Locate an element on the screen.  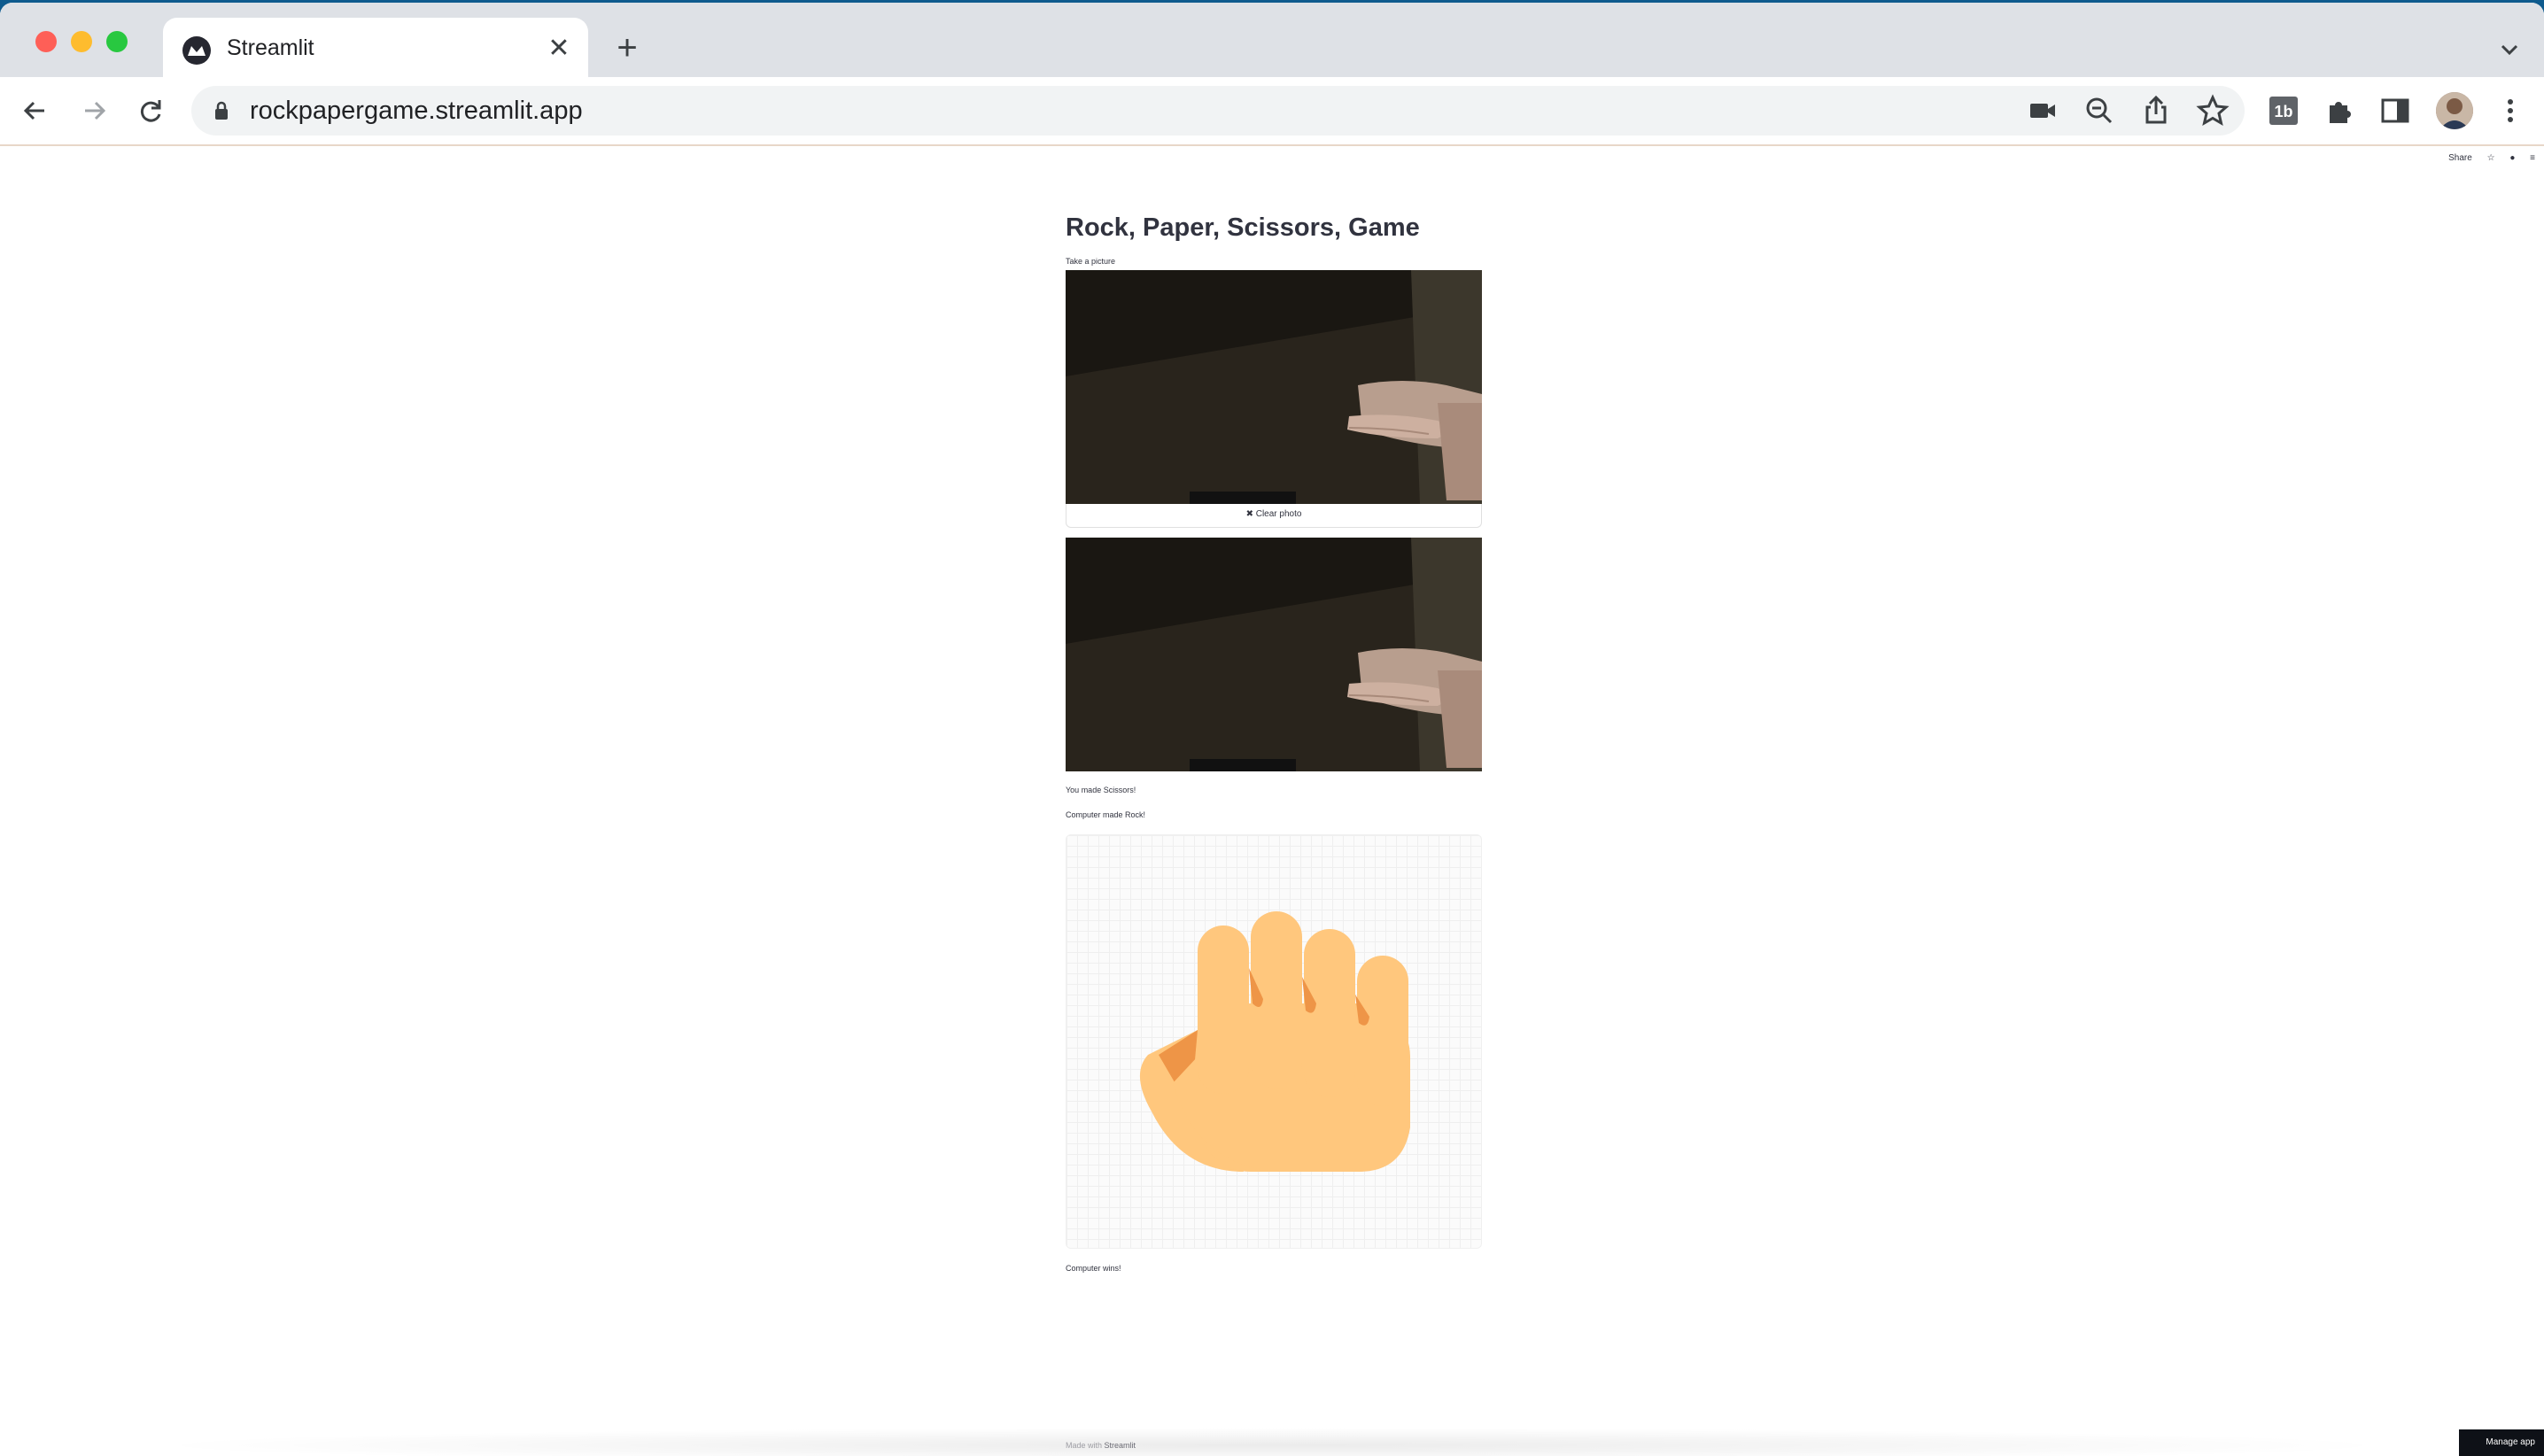
camera-preview-image is located at coordinates (1274, 387).